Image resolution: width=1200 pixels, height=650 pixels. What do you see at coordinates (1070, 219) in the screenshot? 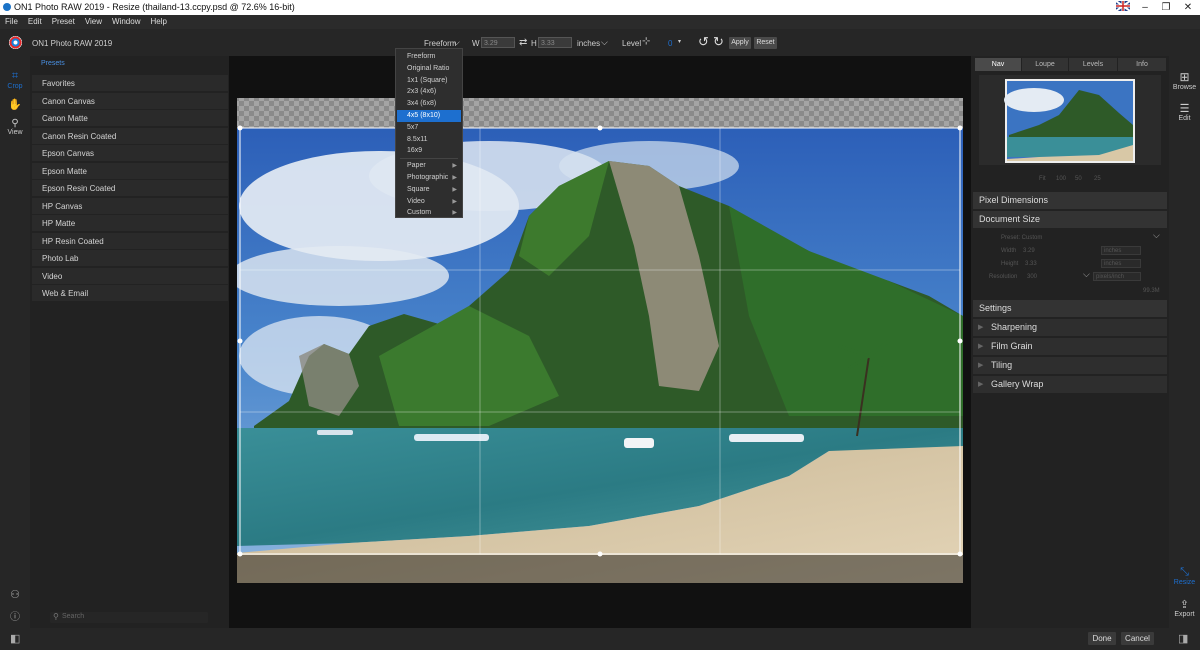
I see `document-size-header: Document Size` at bounding box center [1070, 219].